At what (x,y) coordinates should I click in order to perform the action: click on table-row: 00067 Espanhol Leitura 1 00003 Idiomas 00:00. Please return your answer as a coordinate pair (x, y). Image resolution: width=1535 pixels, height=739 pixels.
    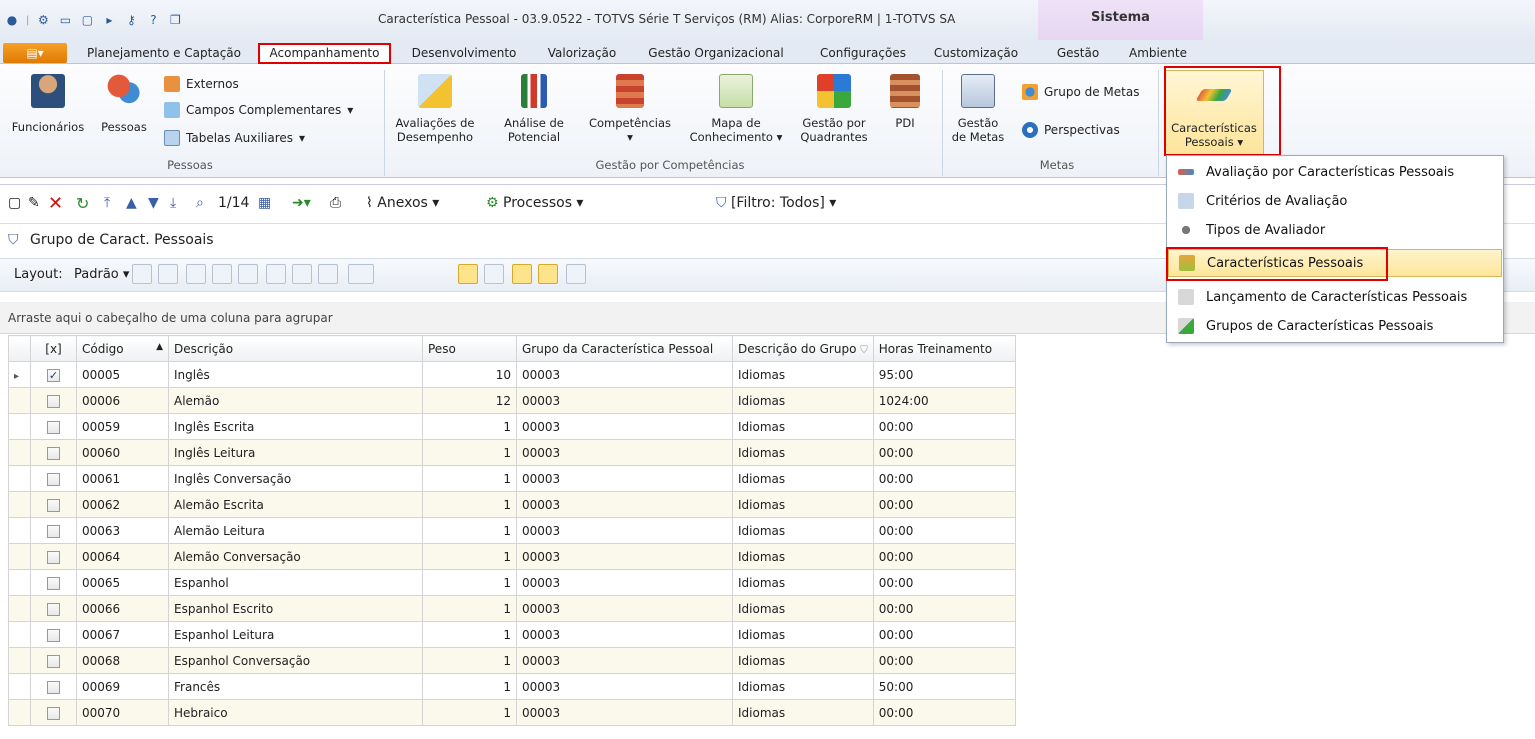
    Looking at the image, I should click on (512, 634).